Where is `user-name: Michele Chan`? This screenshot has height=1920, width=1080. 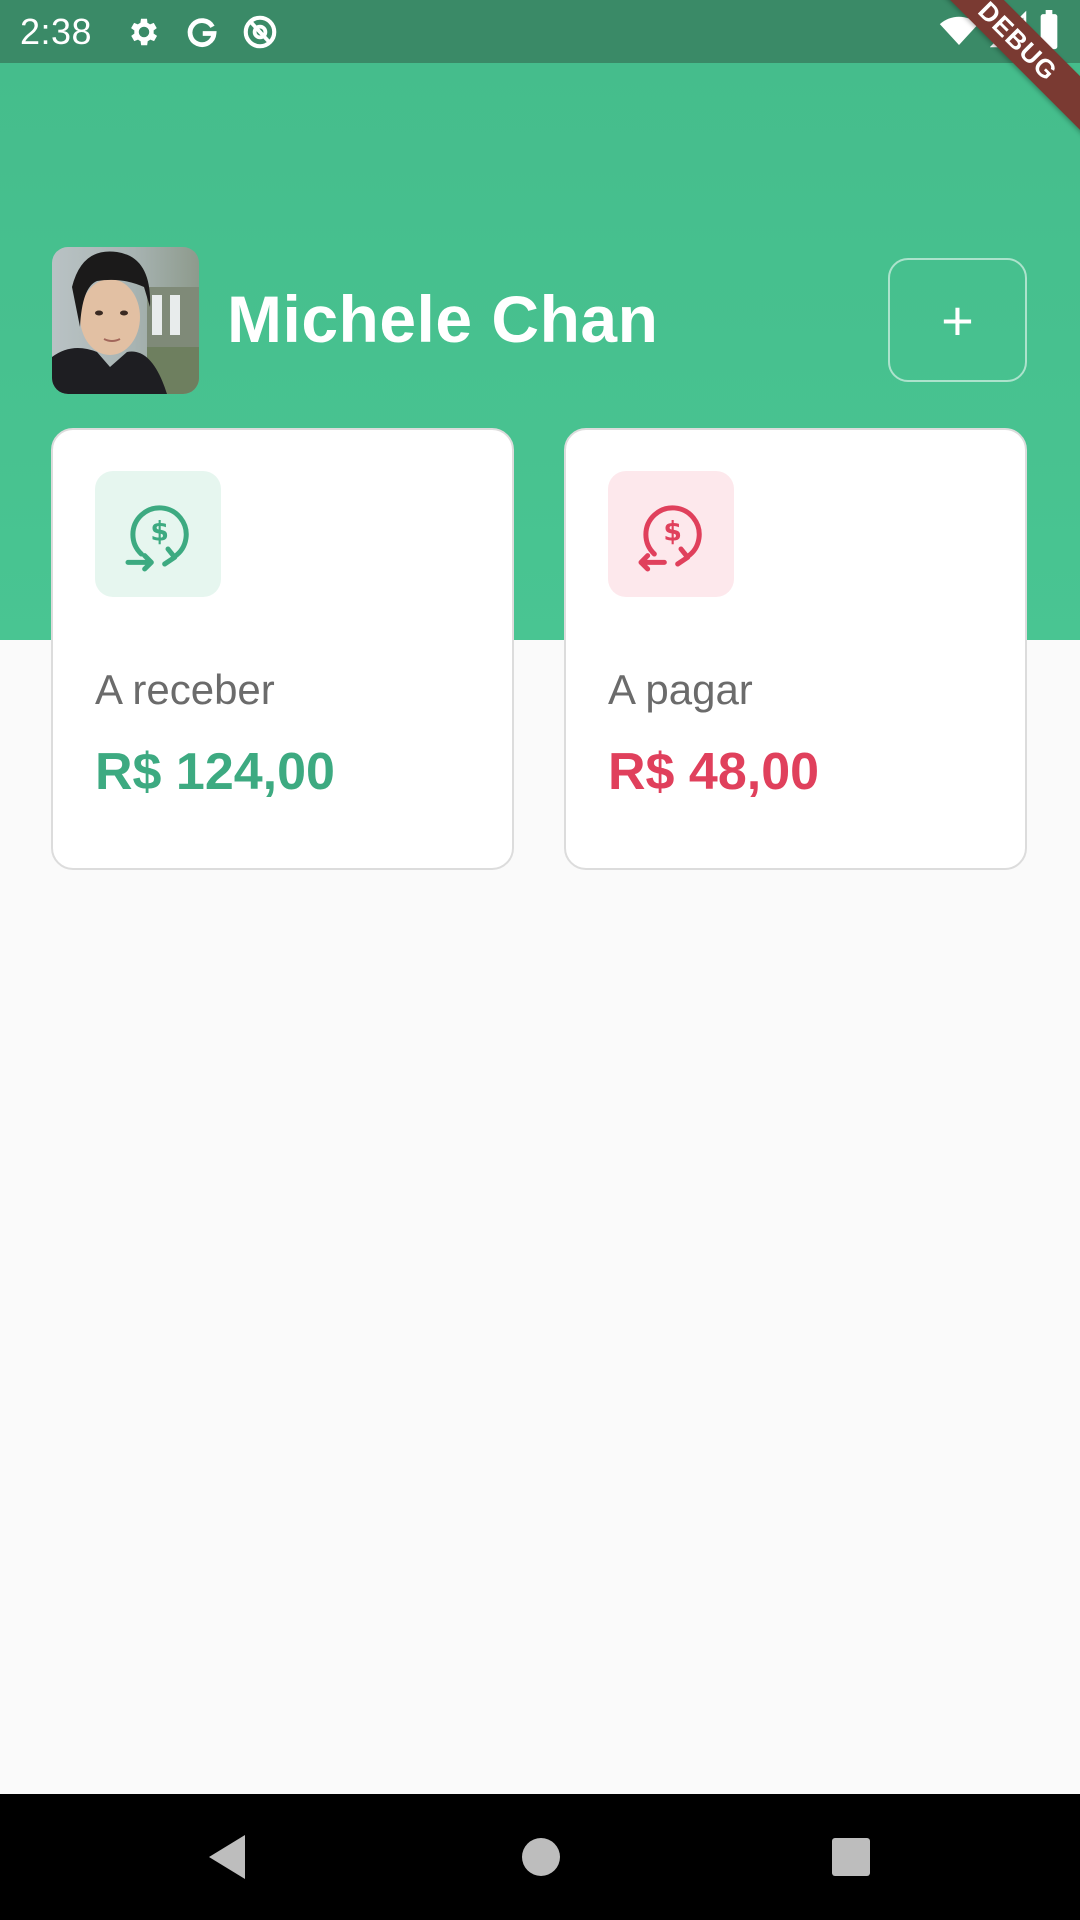
user-name: Michele Chan is located at coordinates (443, 319).